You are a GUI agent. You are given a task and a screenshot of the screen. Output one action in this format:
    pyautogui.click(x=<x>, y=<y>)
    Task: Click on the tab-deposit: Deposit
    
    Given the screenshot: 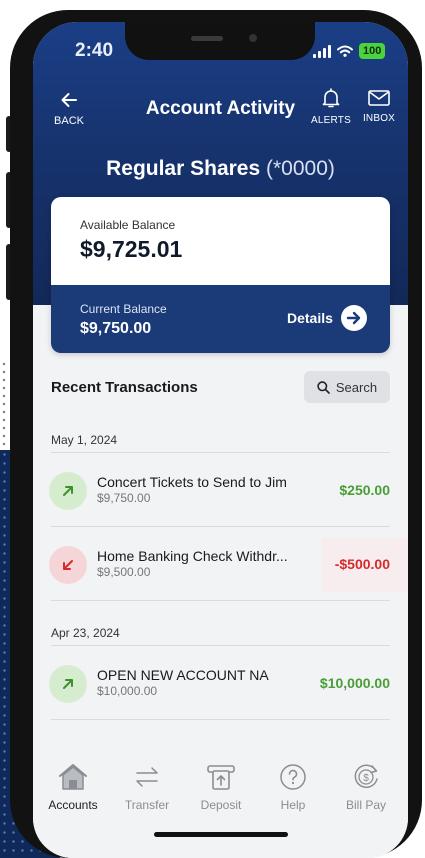 What is the action you would take?
    pyautogui.click(x=221, y=786)
    